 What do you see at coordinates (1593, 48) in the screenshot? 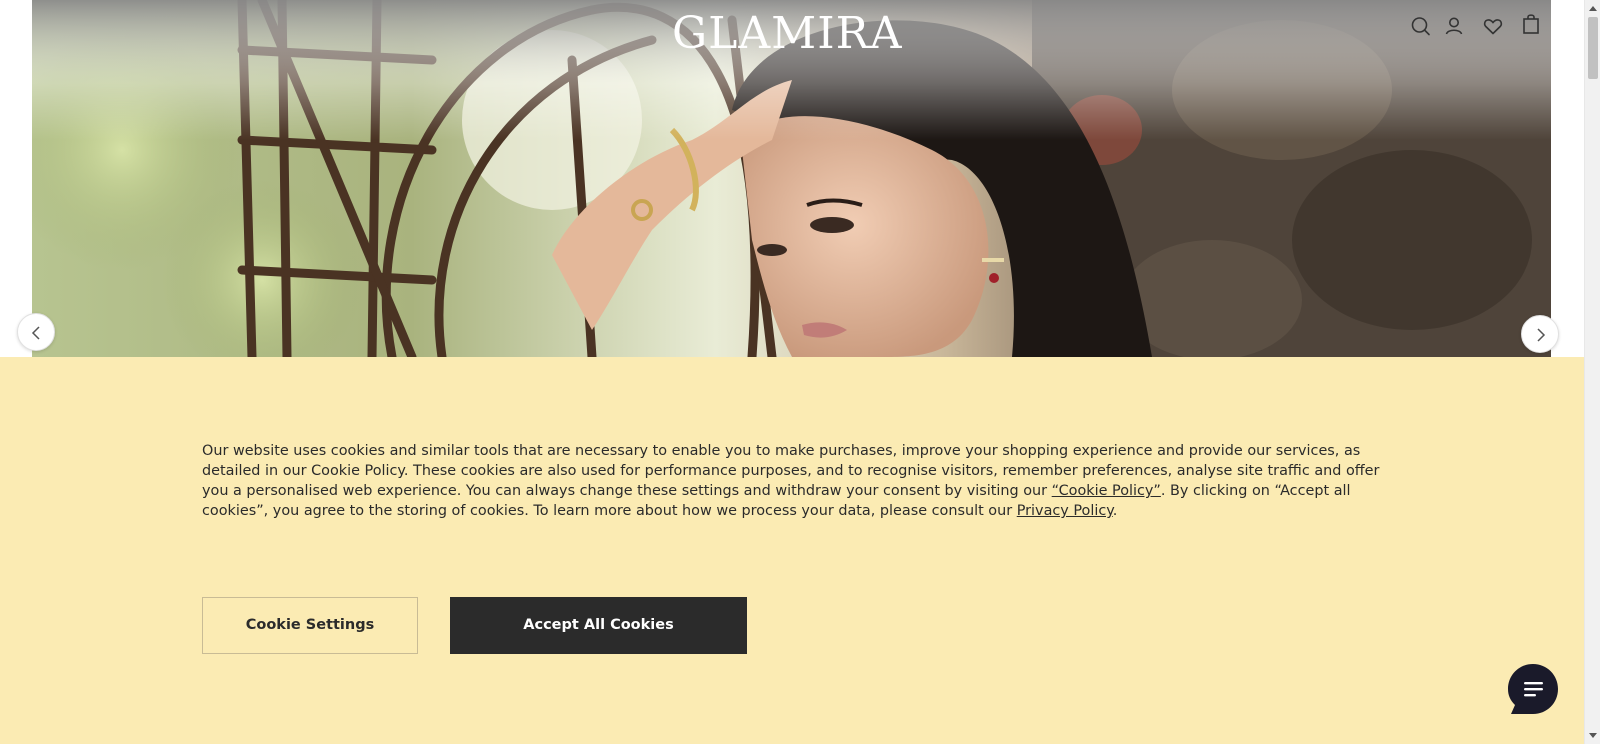
I see `scroll-thumb` at bounding box center [1593, 48].